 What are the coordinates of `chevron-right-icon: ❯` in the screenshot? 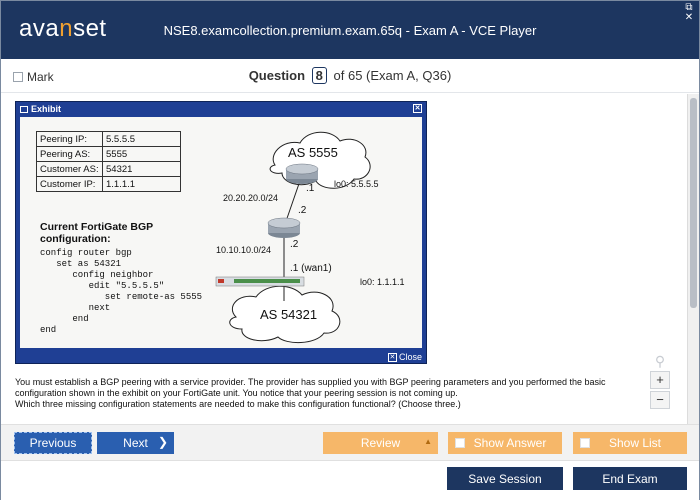 It's located at (162, 442).